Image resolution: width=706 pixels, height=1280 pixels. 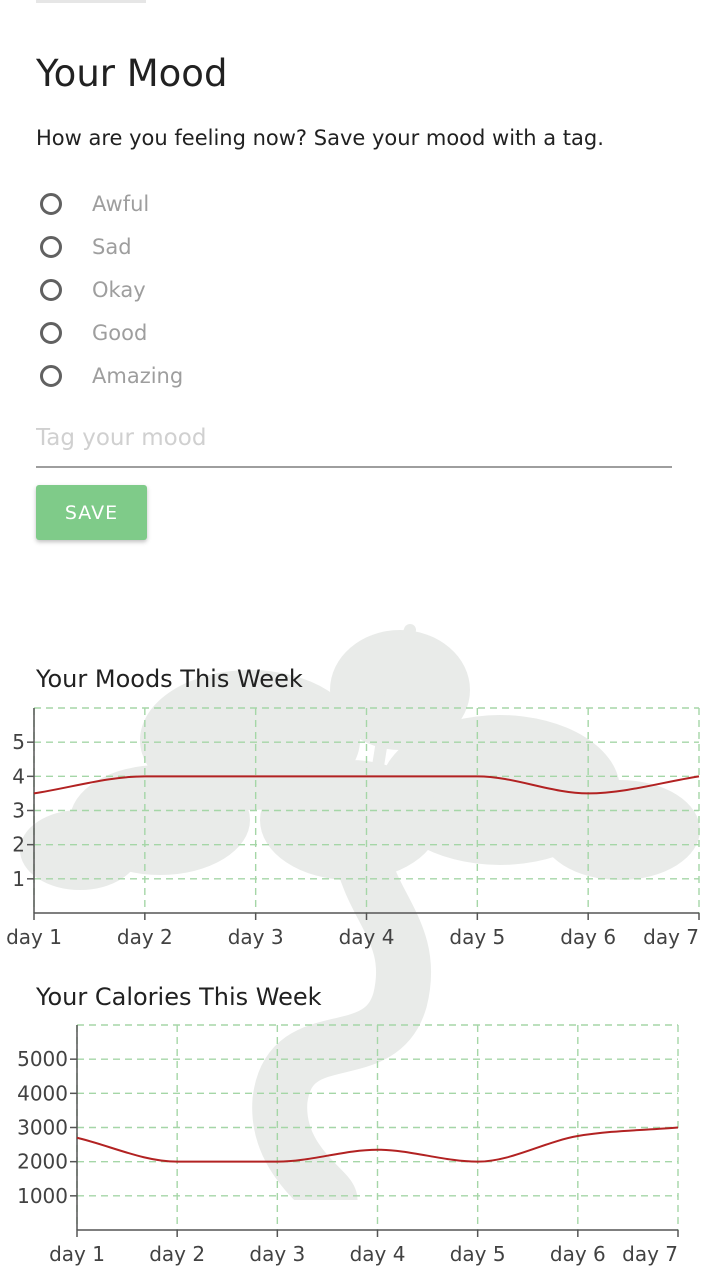 I want to click on save-button: SAVE, so click(x=91, y=512).